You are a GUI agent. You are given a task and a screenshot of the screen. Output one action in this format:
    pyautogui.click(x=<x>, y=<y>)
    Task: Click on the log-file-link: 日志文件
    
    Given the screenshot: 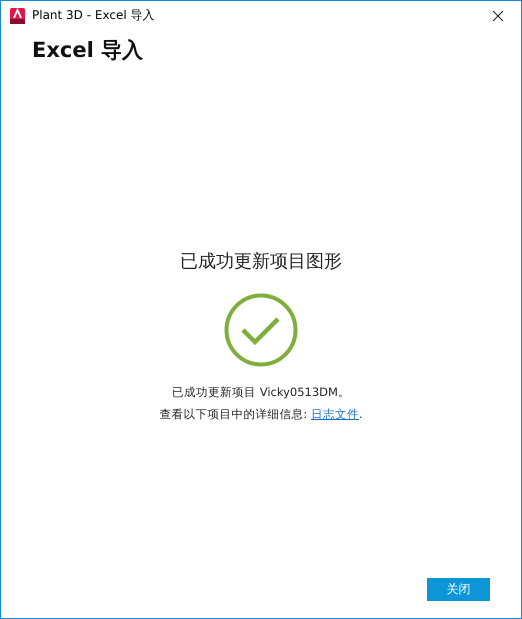 What is the action you would take?
    pyautogui.click(x=334, y=414)
    